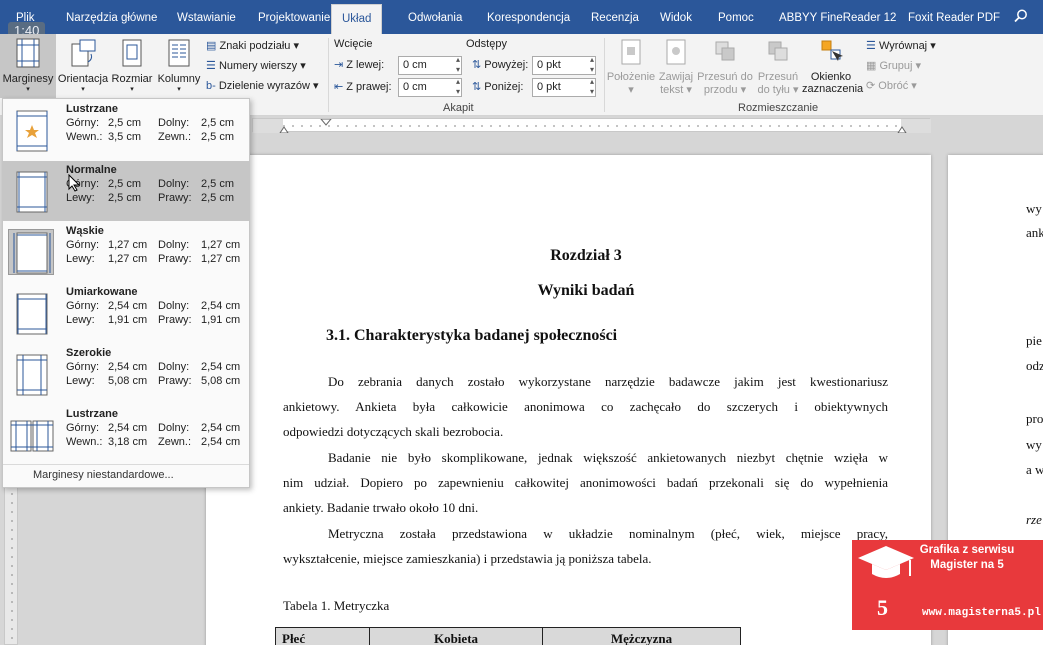 This screenshot has height=645, width=1043. What do you see at coordinates (179, 79) in the screenshot?
I see `columns-label: Kolumny` at bounding box center [179, 79].